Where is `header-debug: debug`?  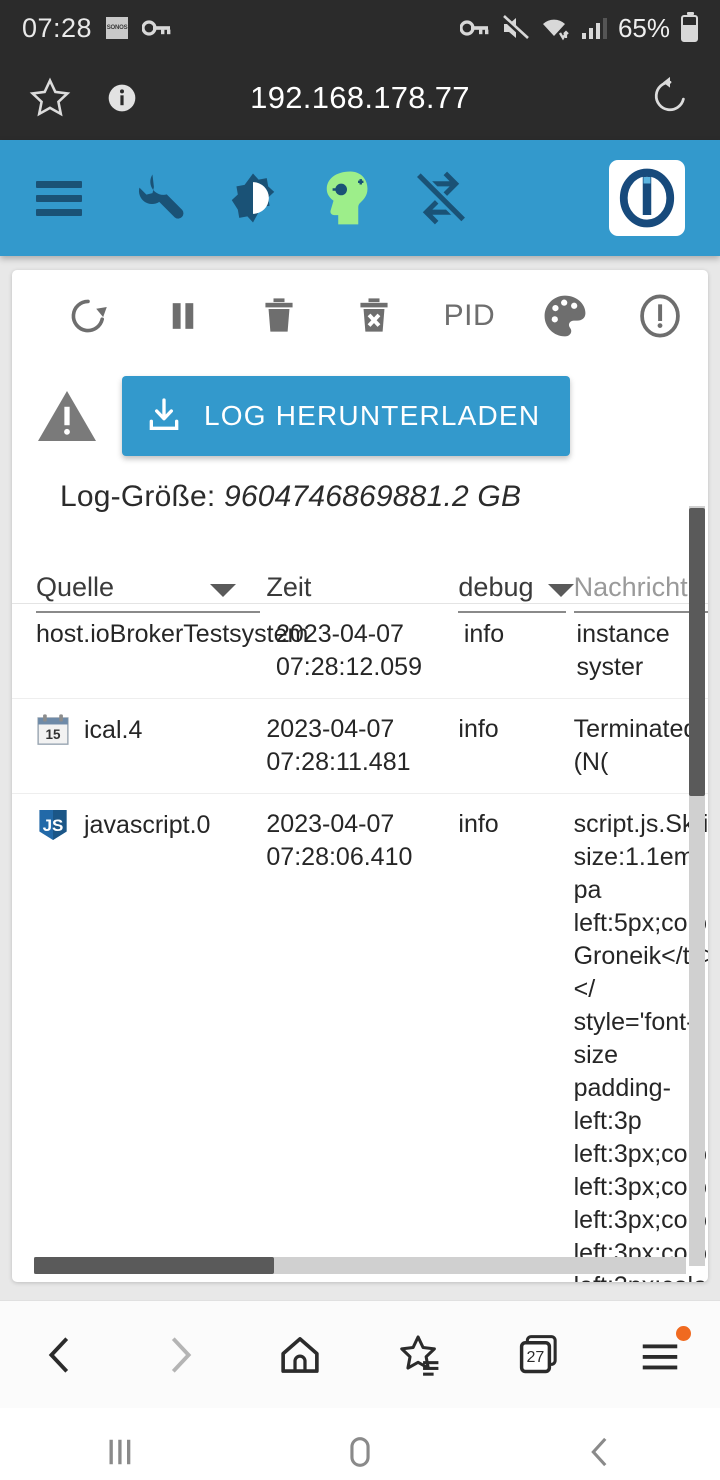
header-debug: debug is located at coordinates (516, 592).